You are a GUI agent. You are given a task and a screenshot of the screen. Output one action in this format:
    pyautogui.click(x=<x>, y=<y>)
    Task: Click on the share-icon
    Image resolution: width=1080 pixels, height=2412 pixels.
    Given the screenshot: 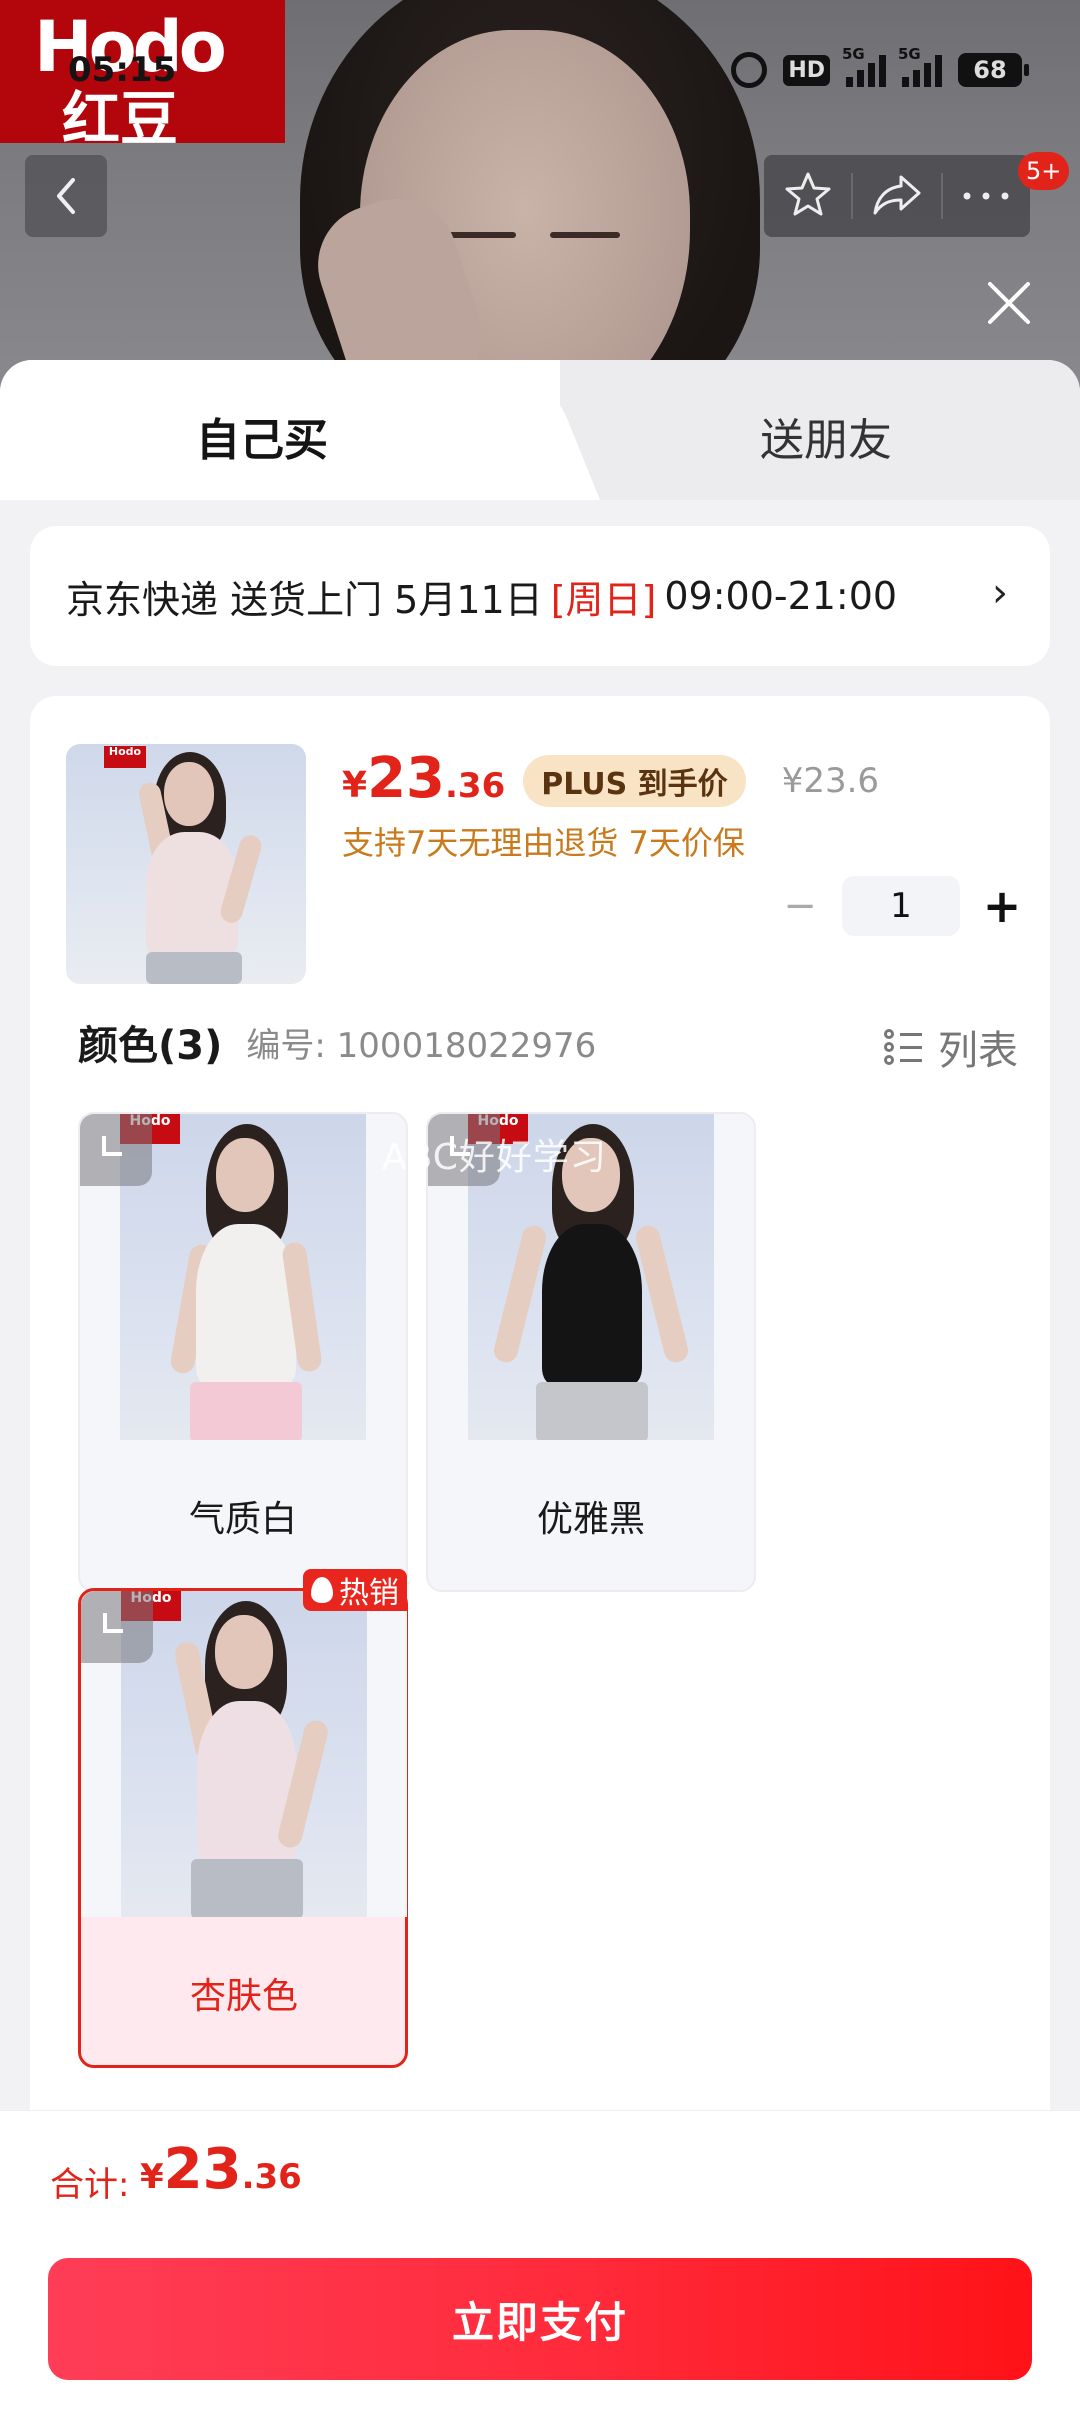 What is the action you would take?
    pyautogui.click(x=897, y=195)
    